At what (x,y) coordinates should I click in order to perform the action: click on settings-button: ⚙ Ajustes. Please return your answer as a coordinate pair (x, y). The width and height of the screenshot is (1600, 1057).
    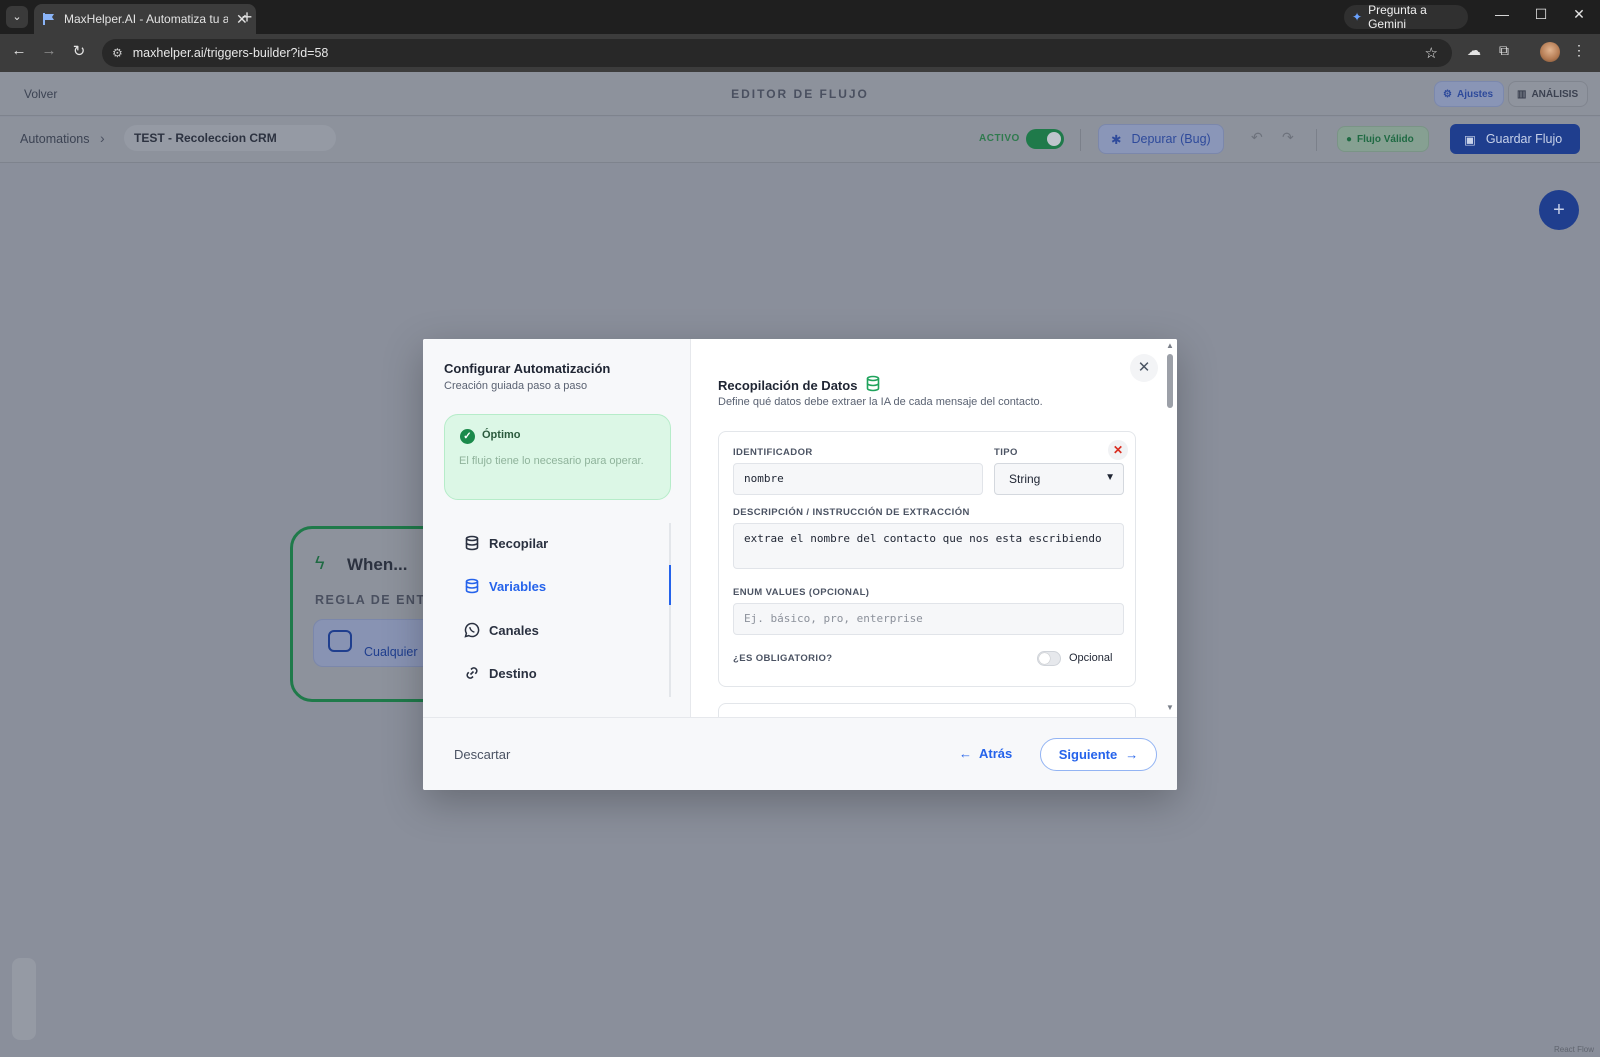
    Looking at the image, I should click on (1469, 94).